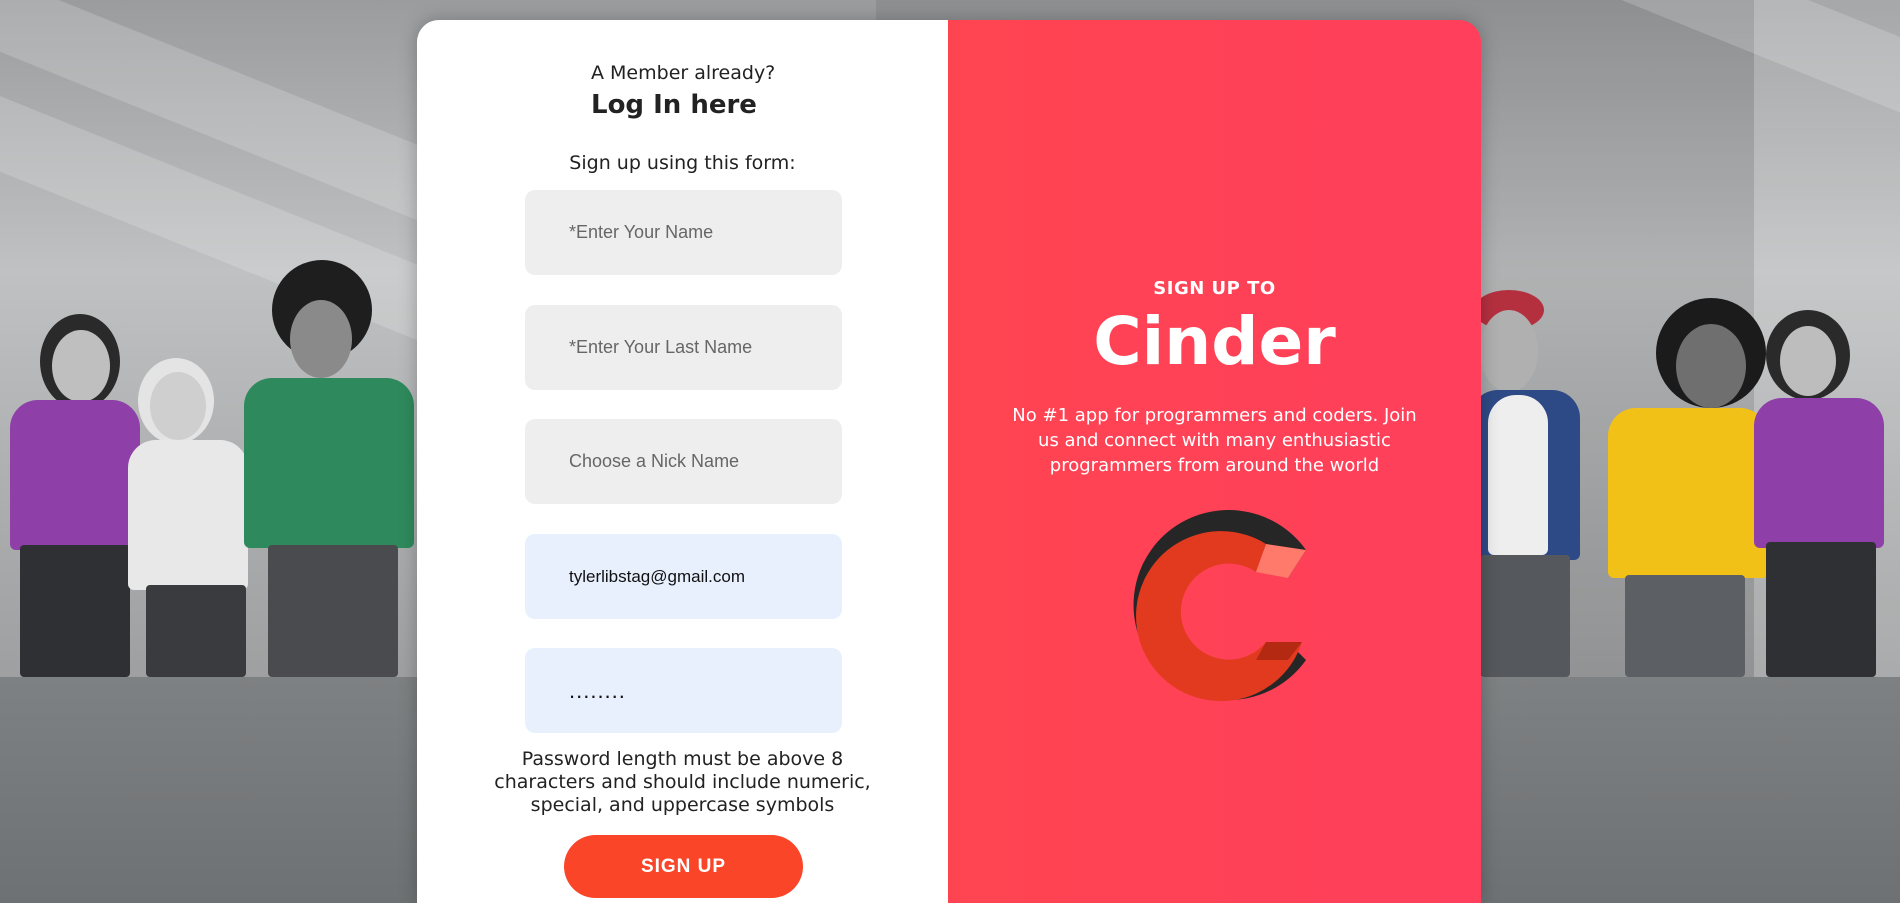 The image size is (1900, 903). Describe the element at coordinates (682, 163) in the screenshot. I see `form-caption: Sign up using this form:` at that location.